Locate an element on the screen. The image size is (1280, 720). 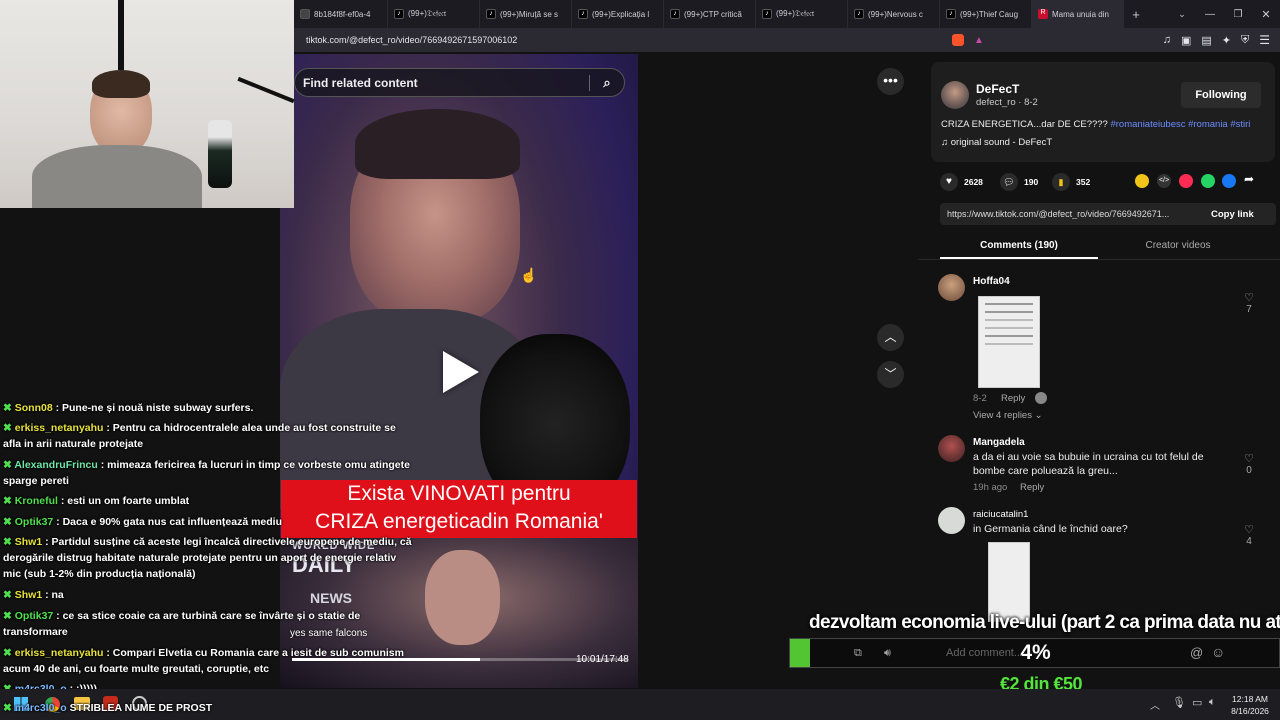
tab-comments: Comments (190) is located at coordinates (1019, 245).